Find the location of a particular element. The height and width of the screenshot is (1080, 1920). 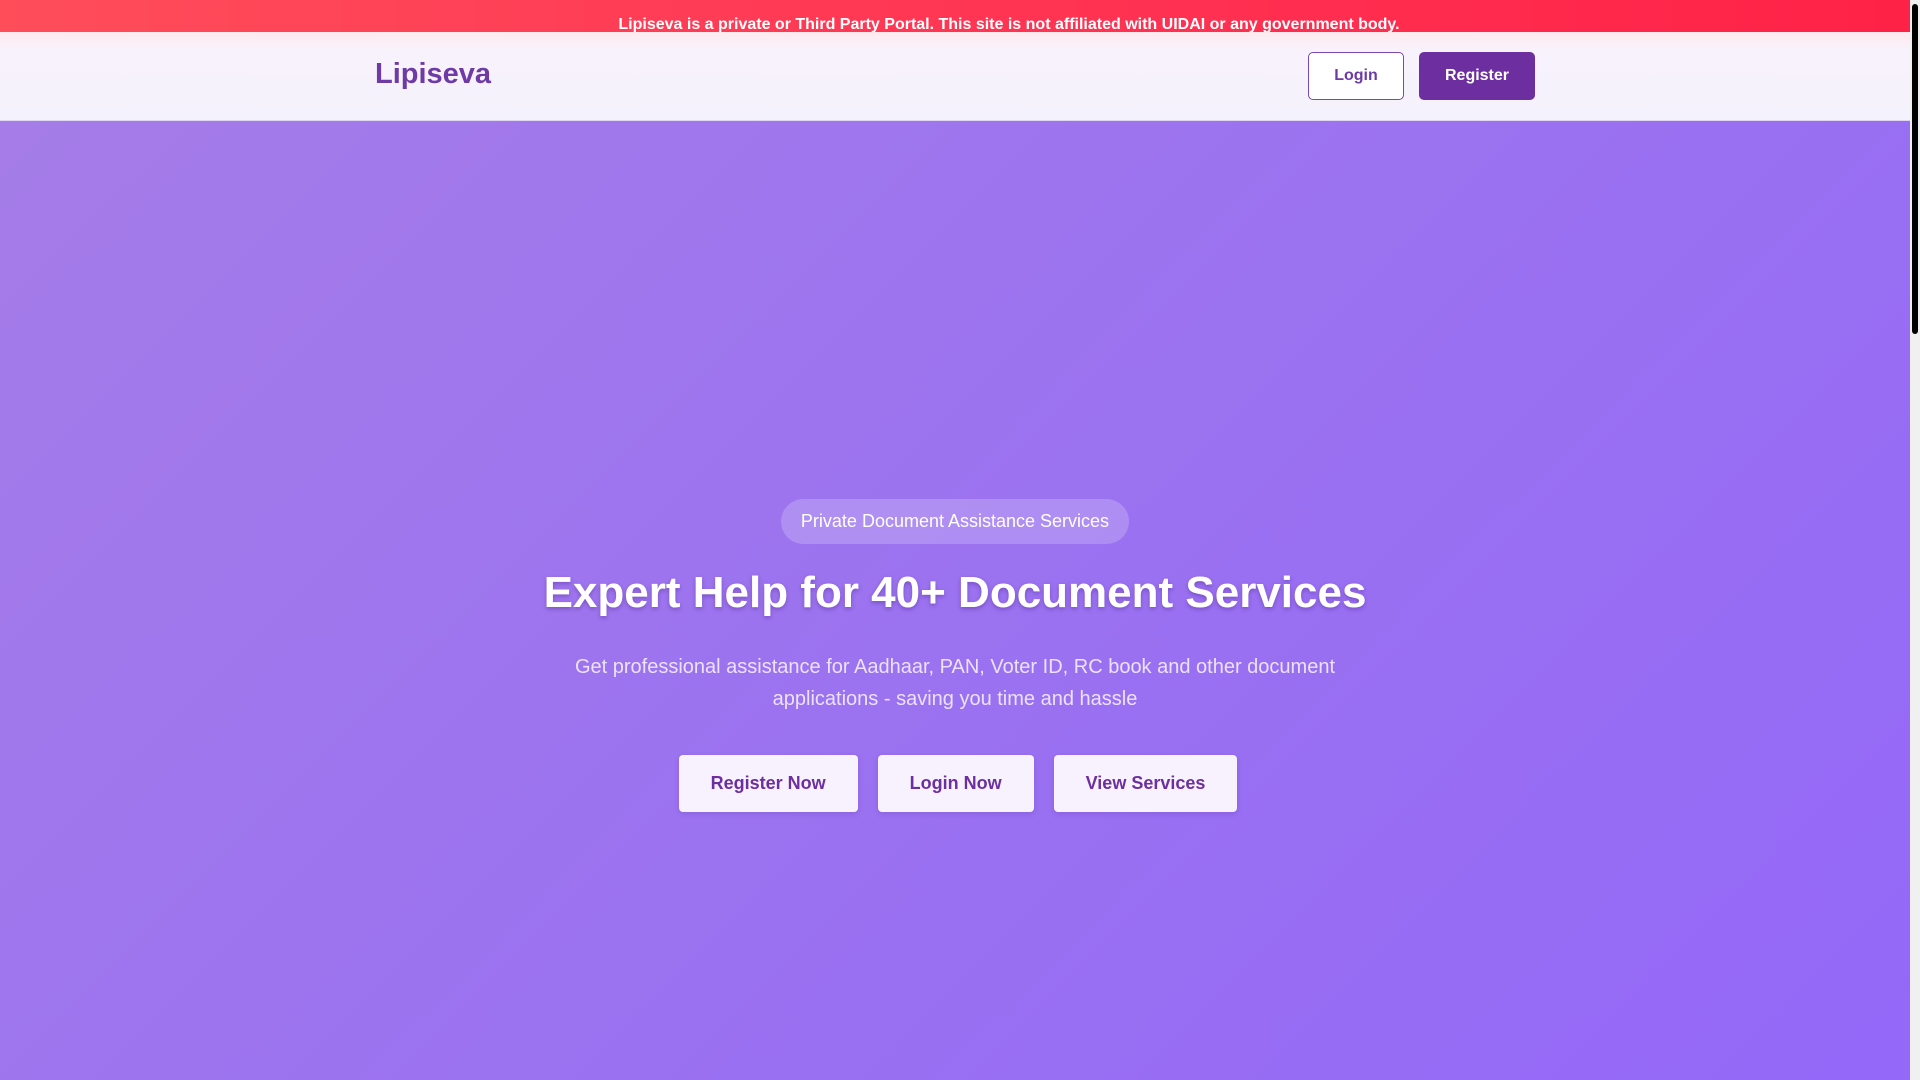

register-now-button: Register Now is located at coordinates (768, 783).